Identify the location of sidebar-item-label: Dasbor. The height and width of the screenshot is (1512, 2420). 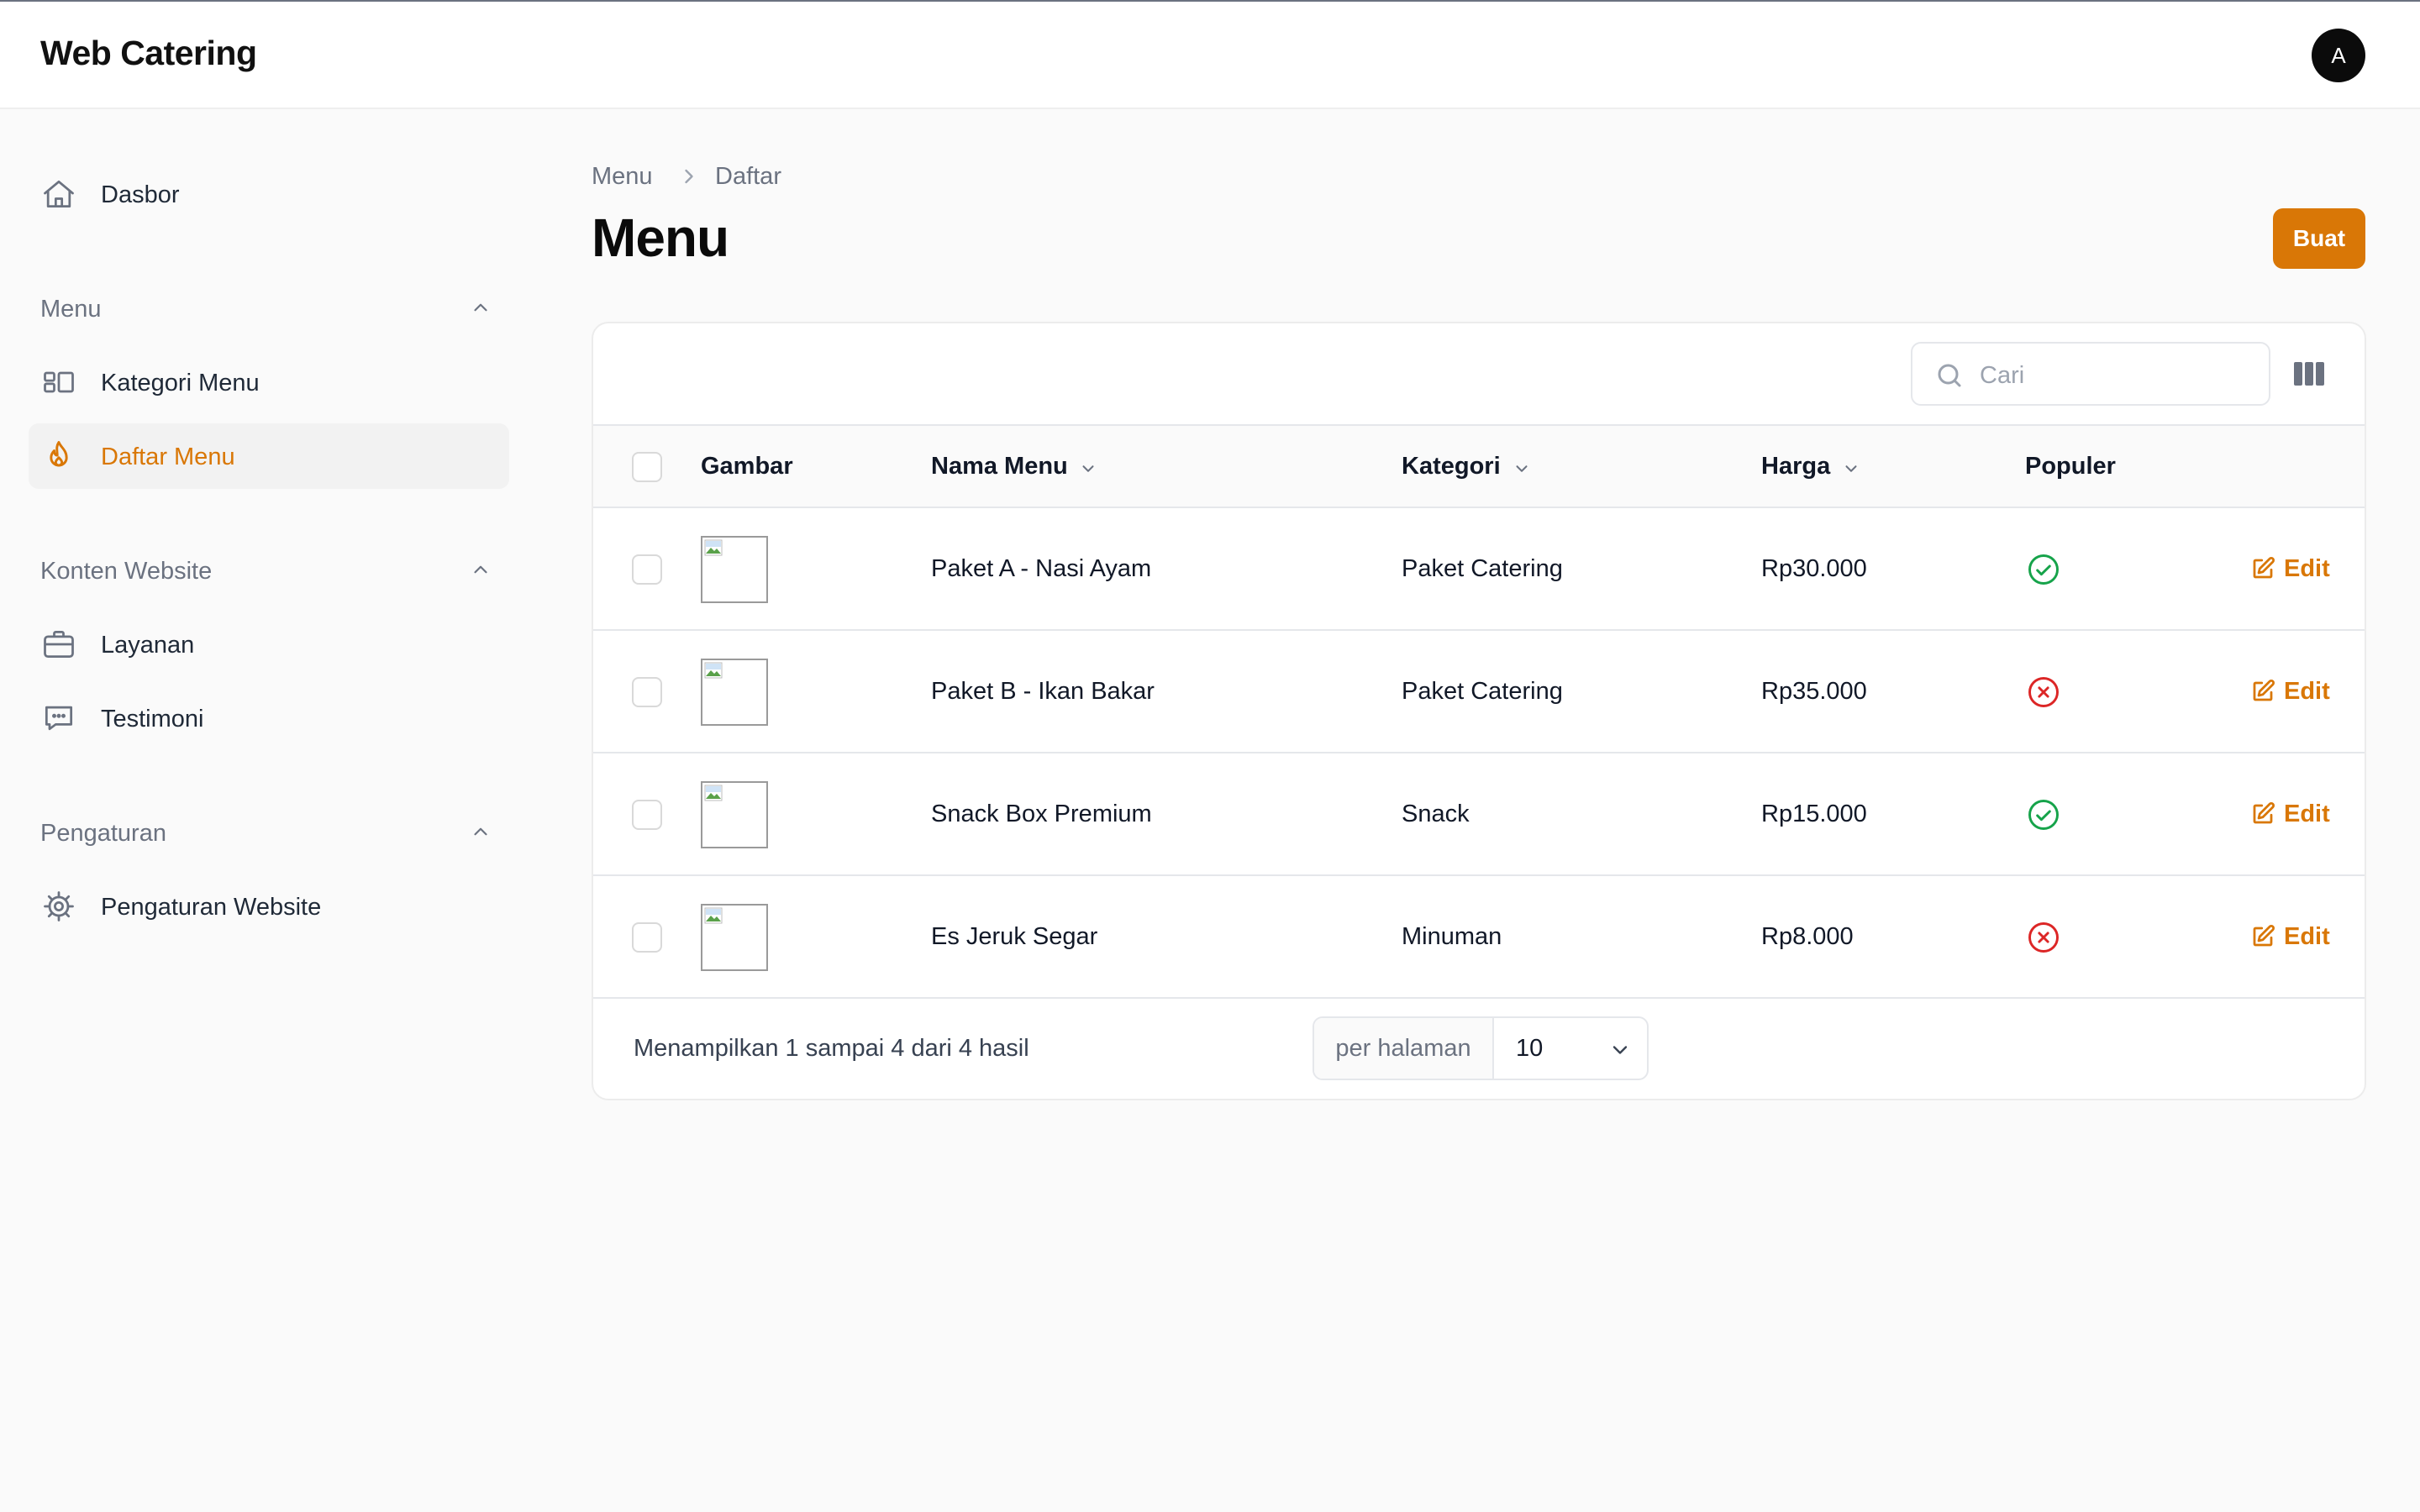
(140, 194).